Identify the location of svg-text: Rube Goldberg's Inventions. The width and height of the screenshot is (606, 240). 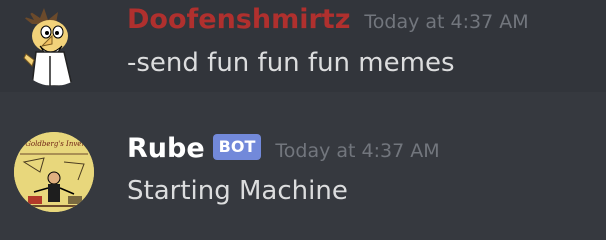
(54, 144).